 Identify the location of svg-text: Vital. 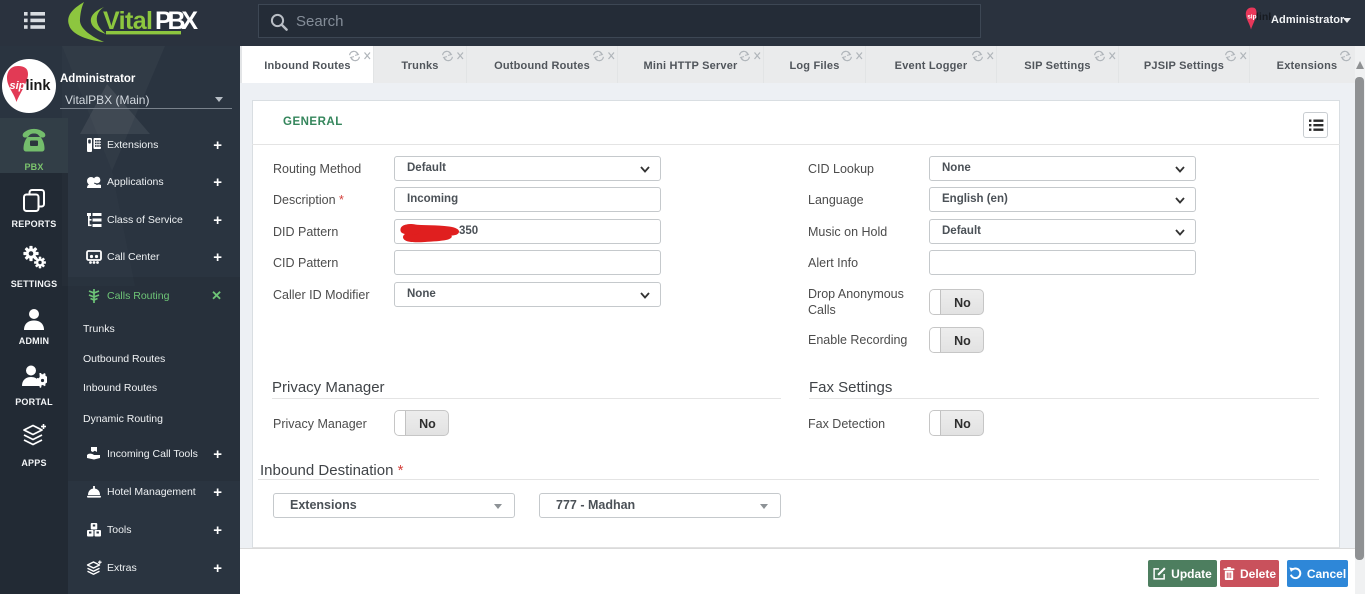
(128, 21).